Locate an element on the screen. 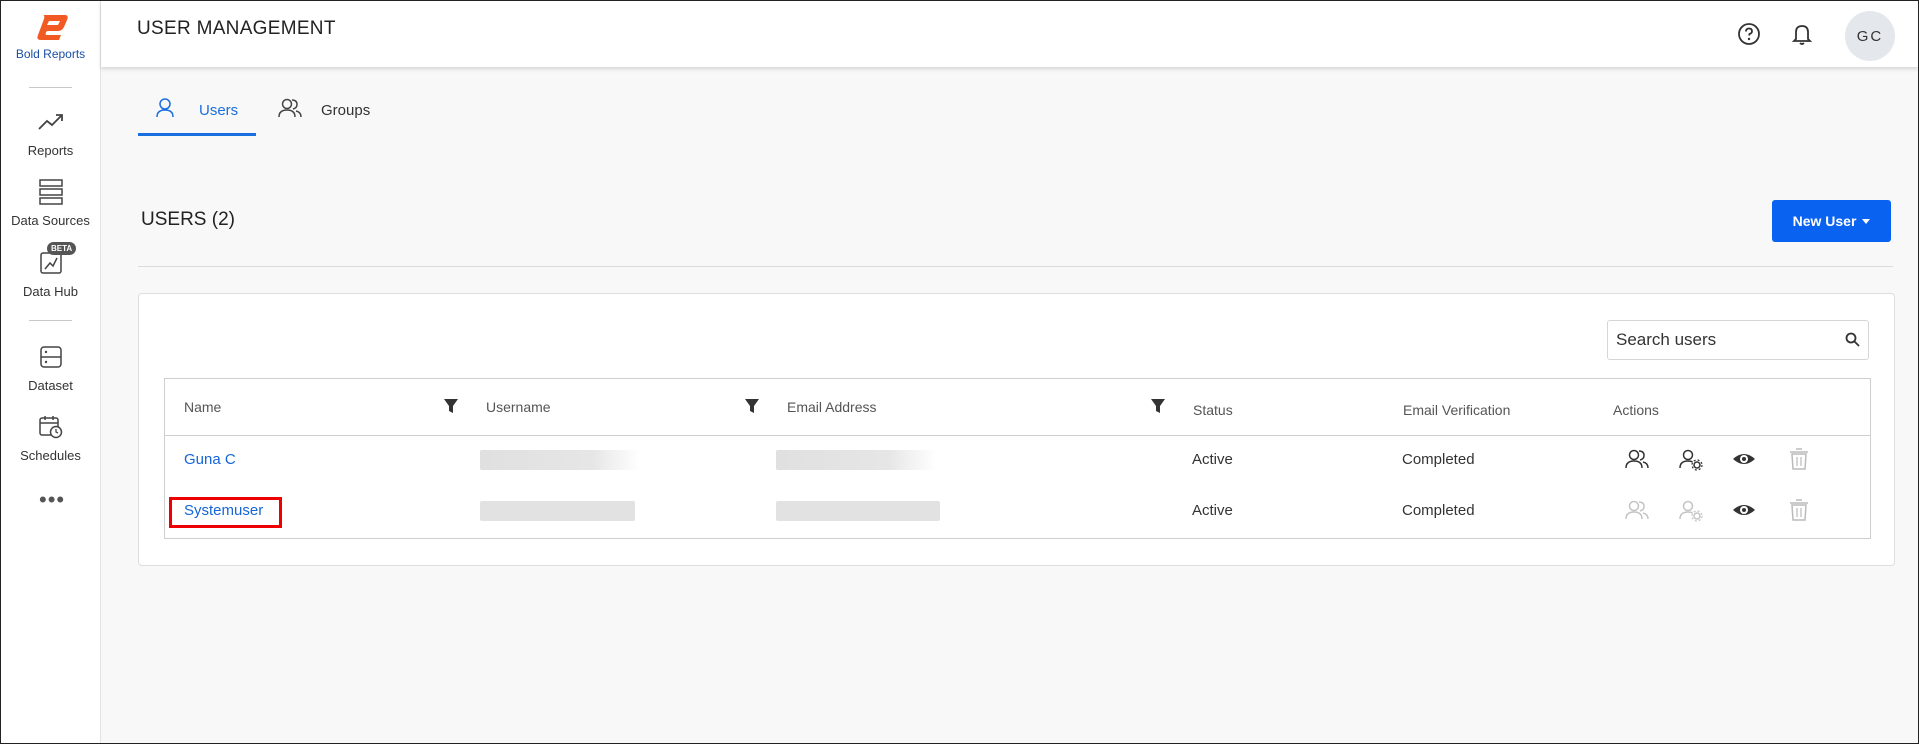 This screenshot has width=1919, height=744. sidebar-item-data-sources: Data Sources is located at coordinates (50, 202).